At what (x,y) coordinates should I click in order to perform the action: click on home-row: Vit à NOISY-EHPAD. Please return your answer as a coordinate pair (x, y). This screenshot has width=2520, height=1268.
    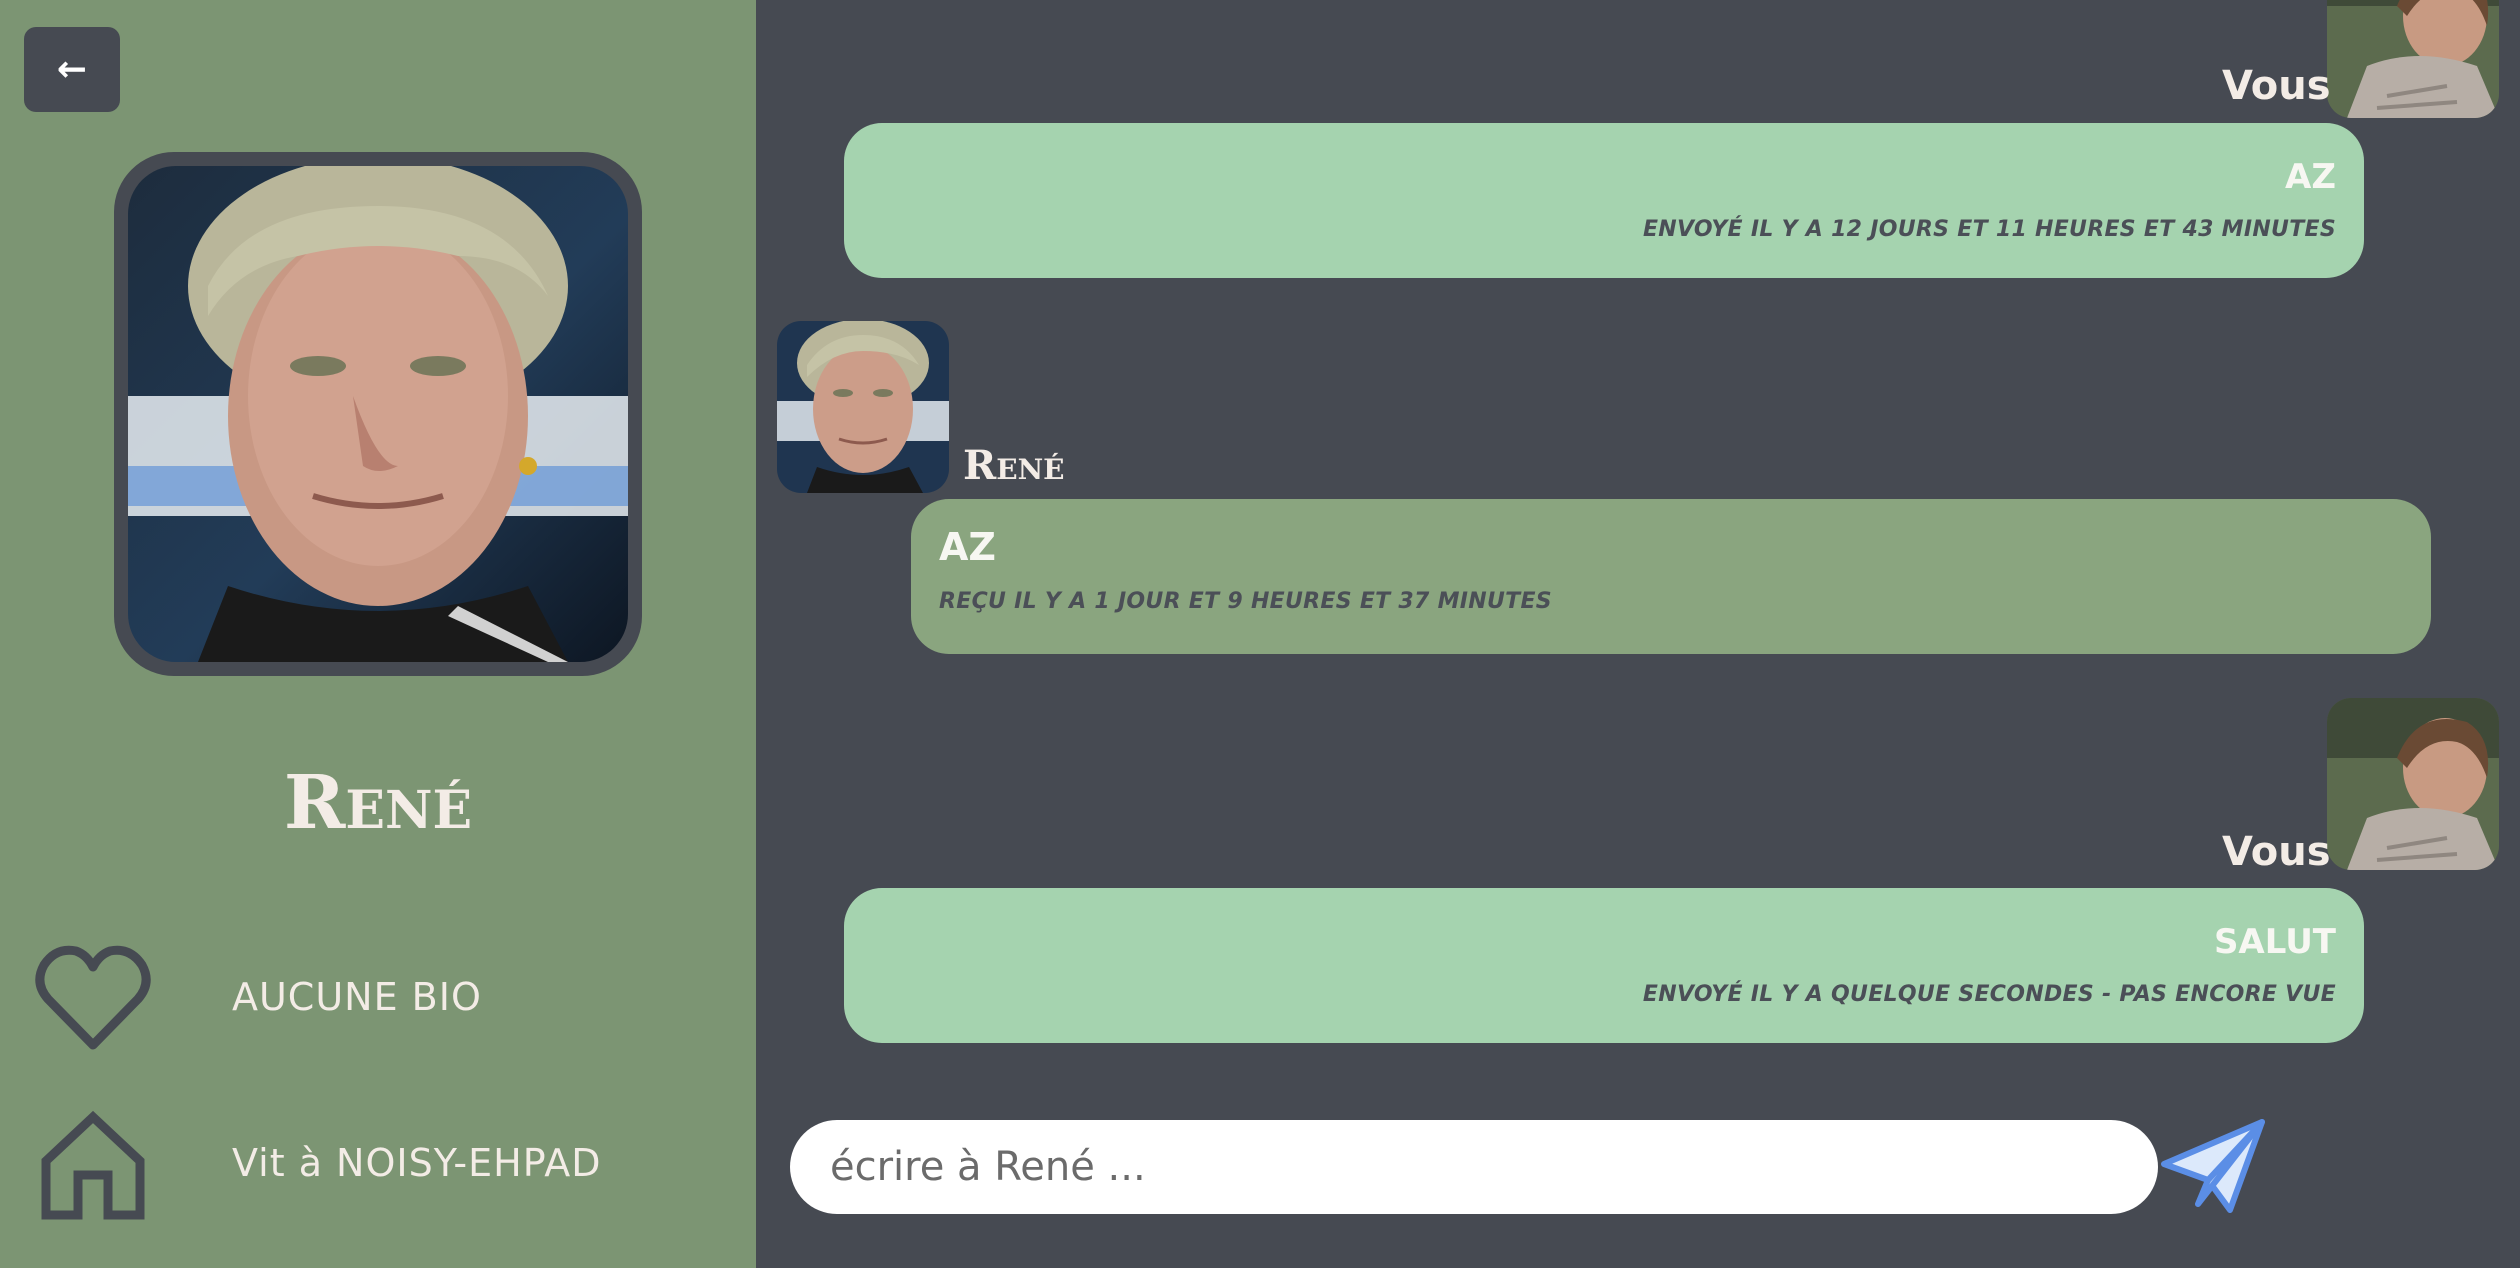
    Looking at the image, I should click on (378, 1163).